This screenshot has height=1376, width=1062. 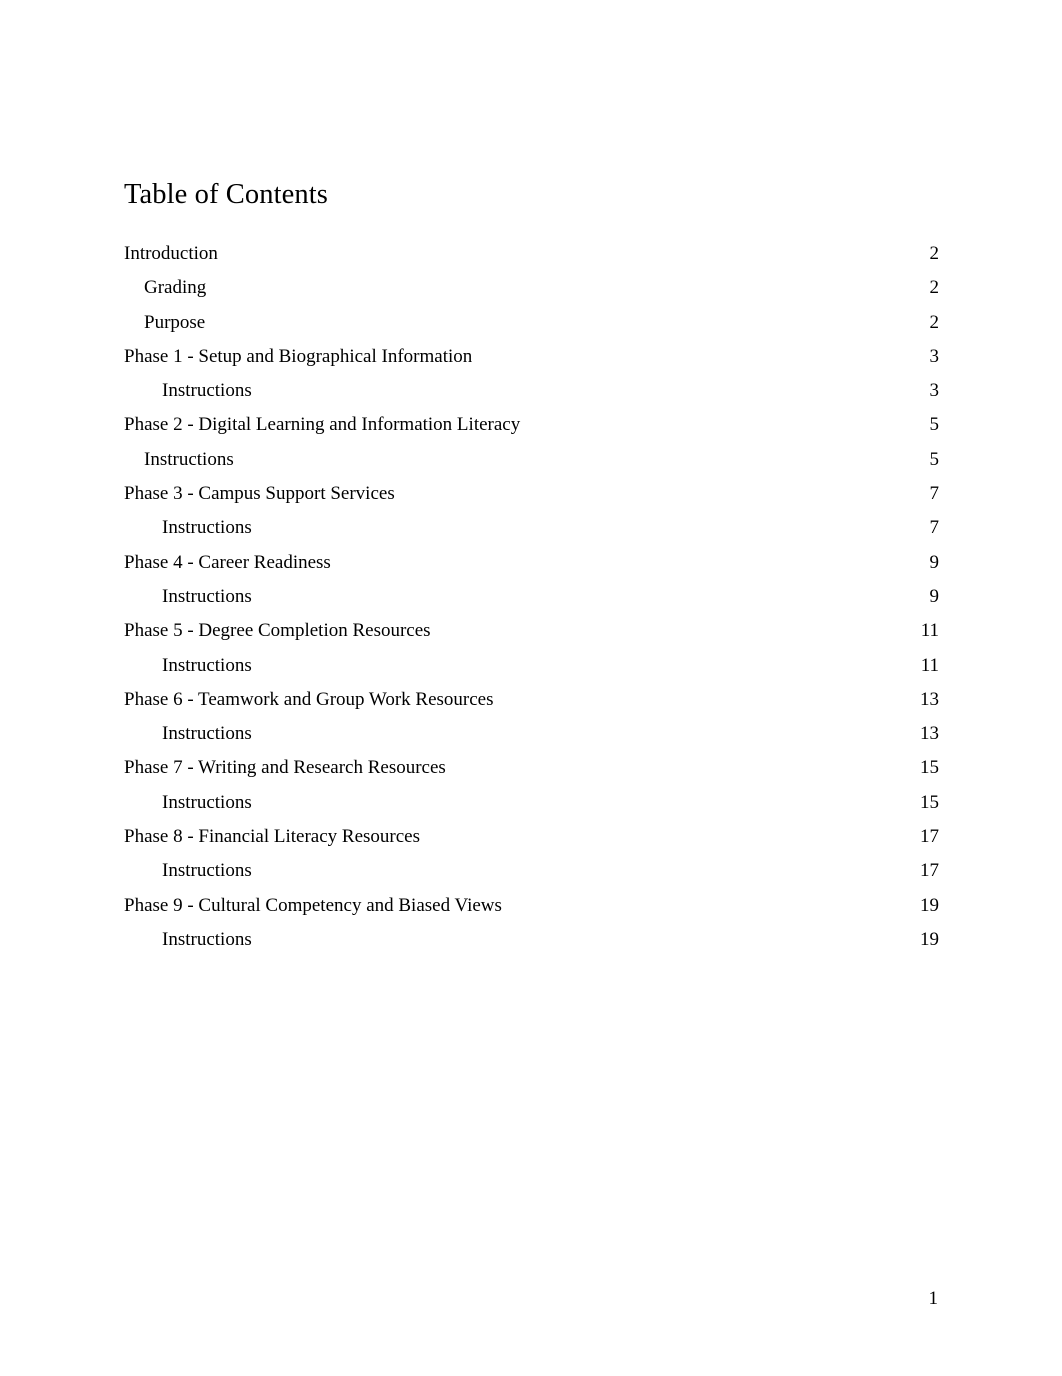 What do you see at coordinates (171, 253) in the screenshot?
I see `toc-entry-label: Introduction` at bounding box center [171, 253].